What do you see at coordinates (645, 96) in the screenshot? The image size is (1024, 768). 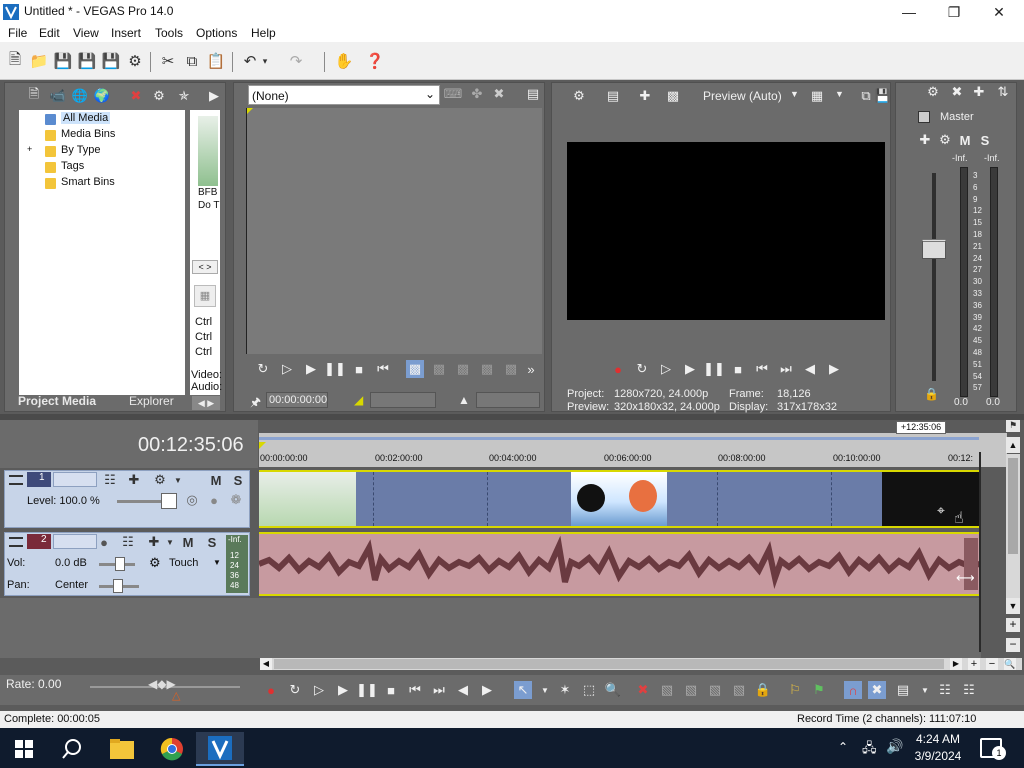 I see `split-screen-icon: ✚` at bounding box center [645, 96].